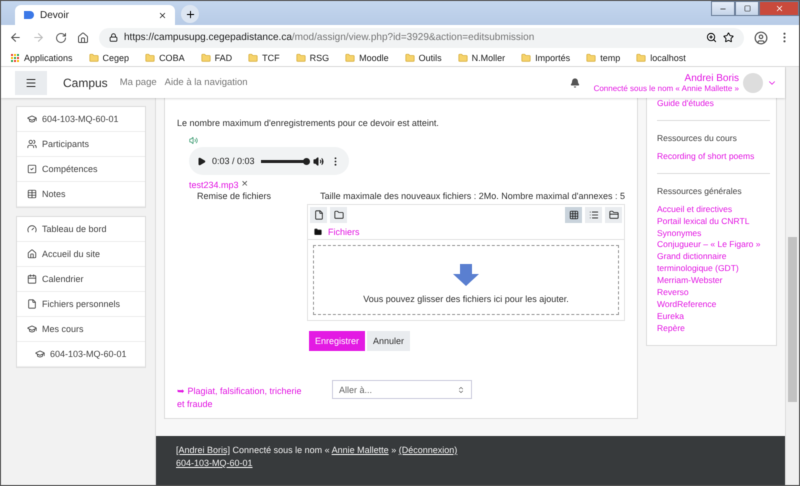 Image resolution: width=800 pixels, height=486 pixels. What do you see at coordinates (661, 58) in the screenshot?
I see `bookmark: localhost` at bounding box center [661, 58].